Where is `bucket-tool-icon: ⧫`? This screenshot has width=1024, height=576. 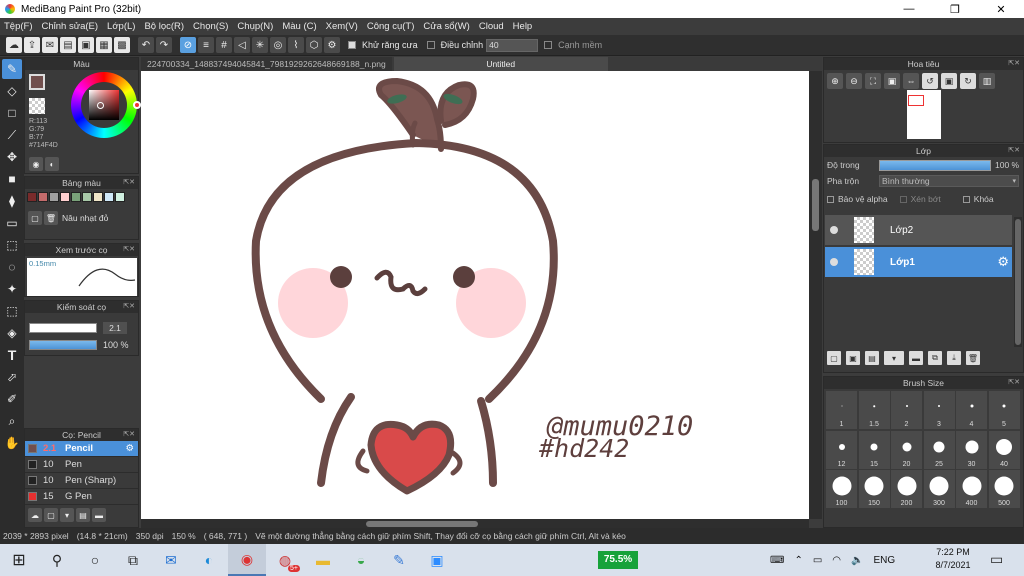
bucket-tool-icon: ⧫ is located at coordinates (12, 201).